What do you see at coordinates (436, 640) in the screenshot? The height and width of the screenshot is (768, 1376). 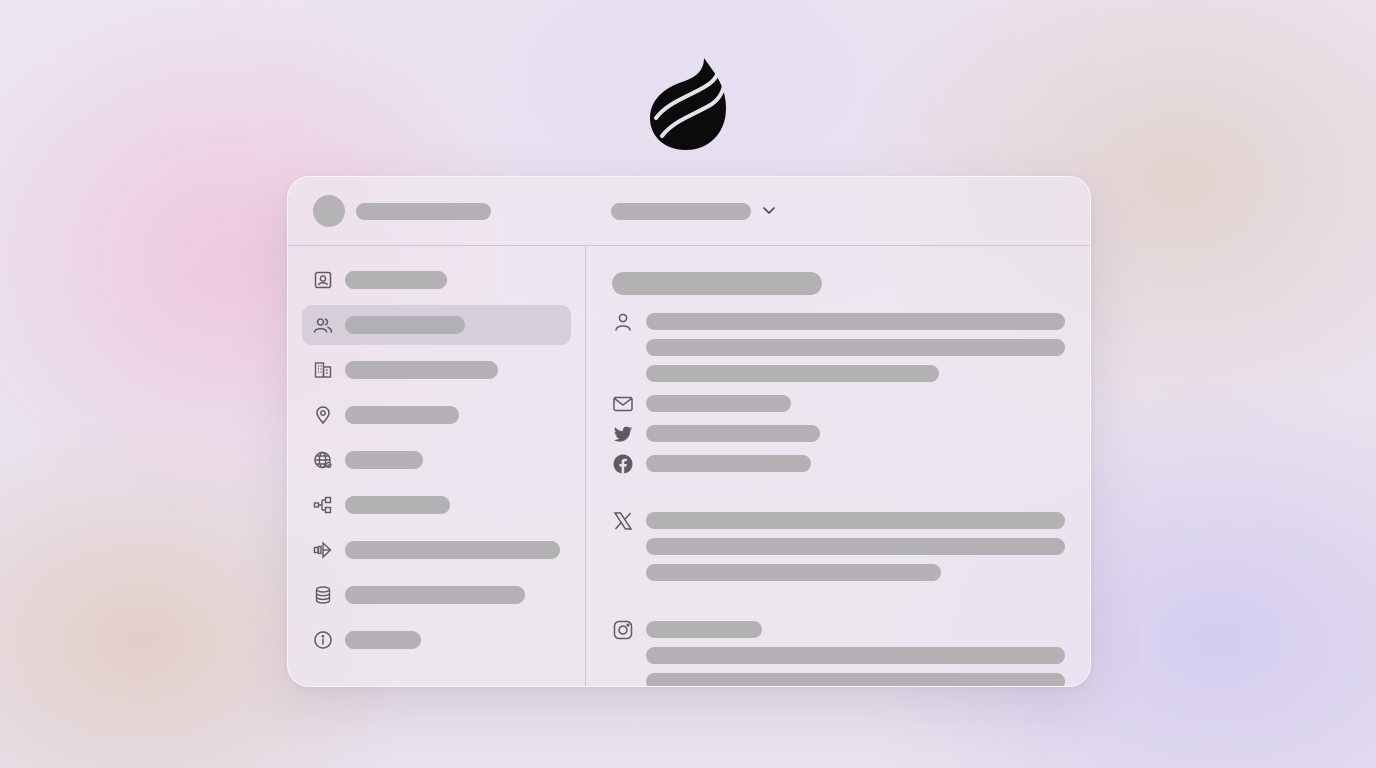 I see `sidebar-item-info` at bounding box center [436, 640].